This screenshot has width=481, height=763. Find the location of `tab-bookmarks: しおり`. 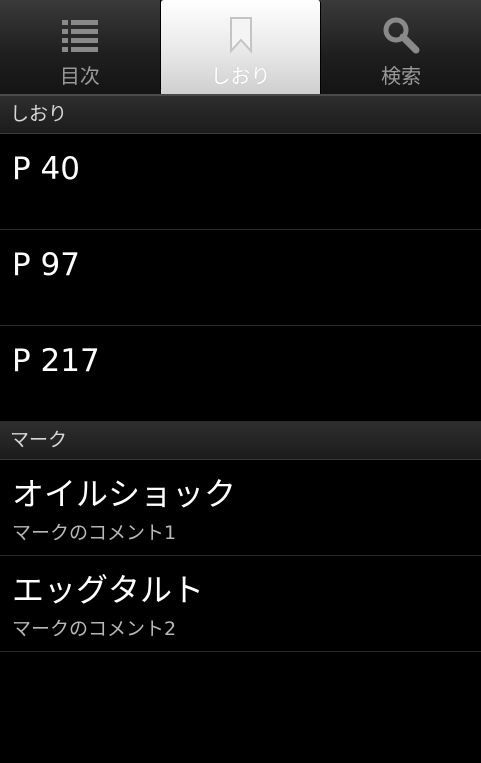

tab-bookmarks: しおり is located at coordinates (241, 47).